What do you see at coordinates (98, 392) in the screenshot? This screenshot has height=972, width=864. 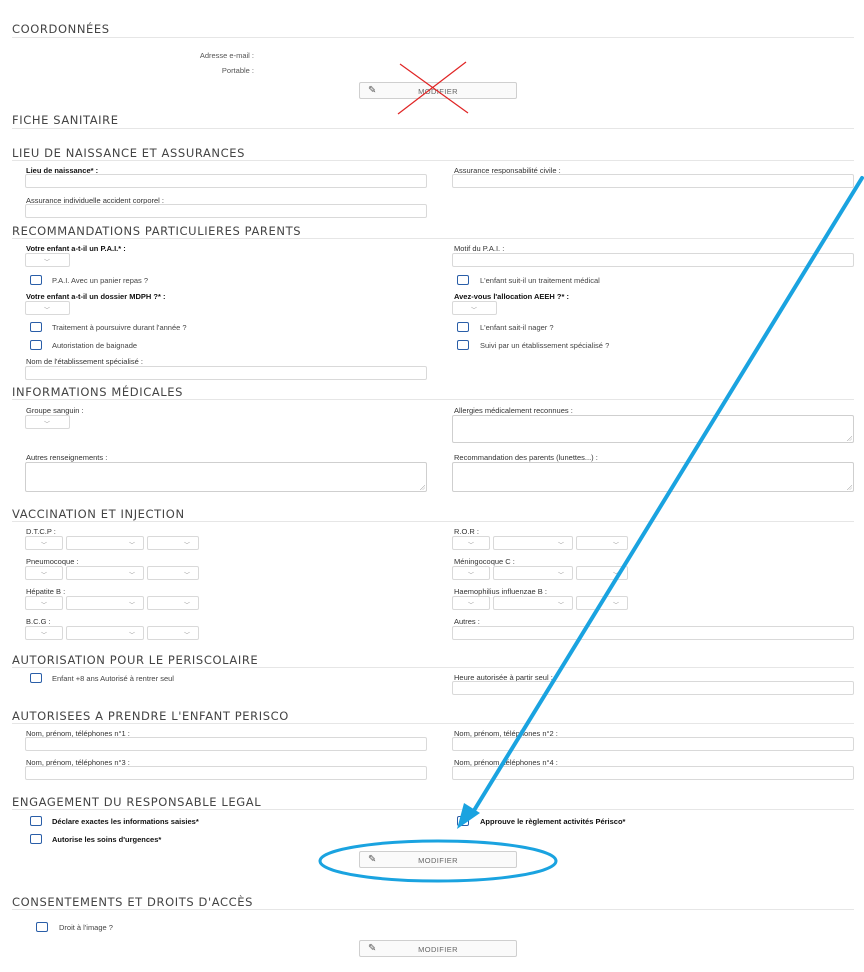 I see `section-medical-title: INFORMATIONS MÉDICALES` at bounding box center [98, 392].